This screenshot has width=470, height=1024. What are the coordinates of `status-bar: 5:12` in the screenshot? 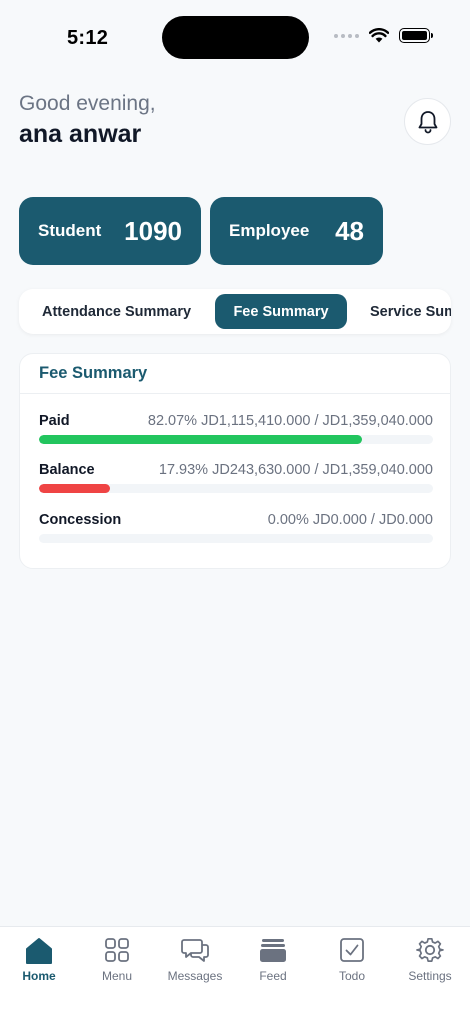 It's located at (235, 36).